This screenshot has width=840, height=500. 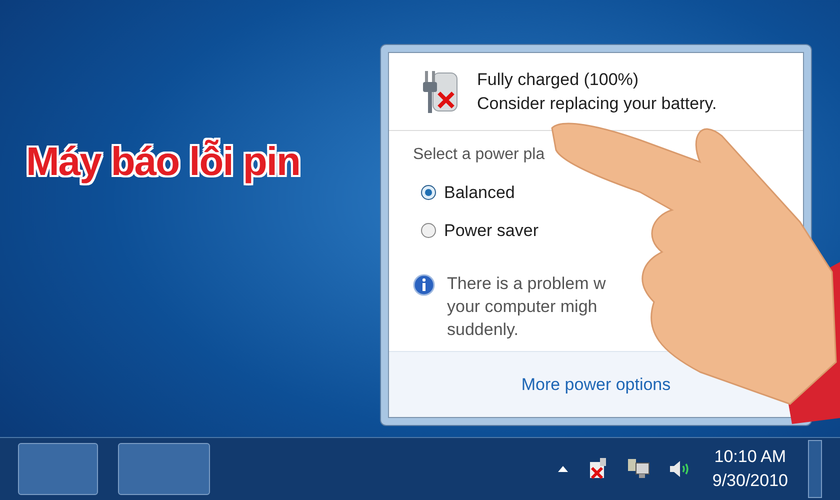 I want to click on status-text: Fully charged (100%), so click(x=558, y=79).